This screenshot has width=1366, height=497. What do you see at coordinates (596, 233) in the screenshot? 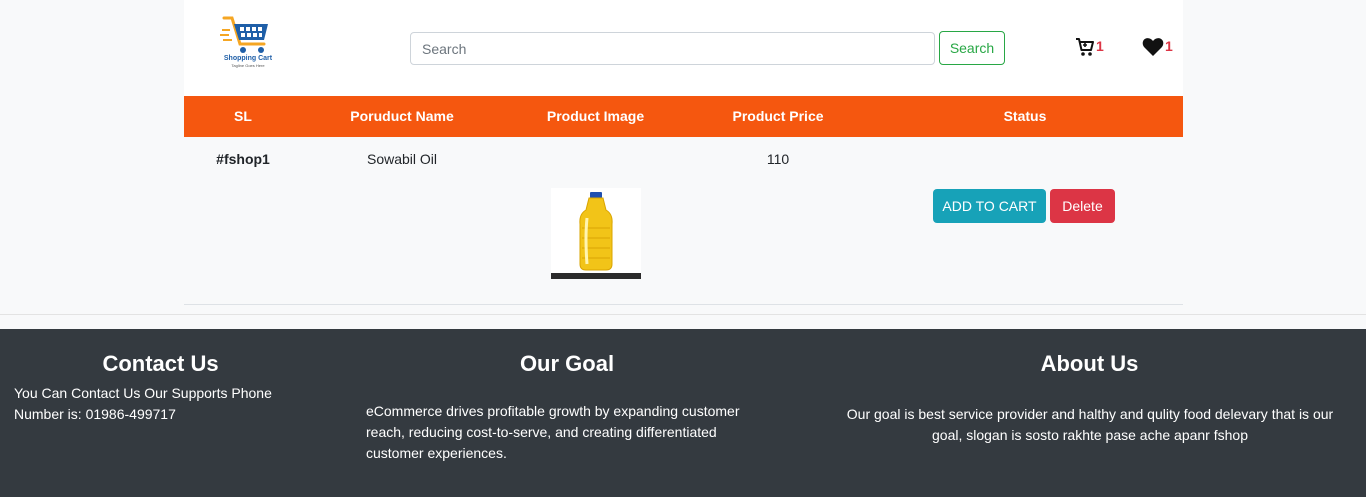
I see `product-image` at bounding box center [596, 233].